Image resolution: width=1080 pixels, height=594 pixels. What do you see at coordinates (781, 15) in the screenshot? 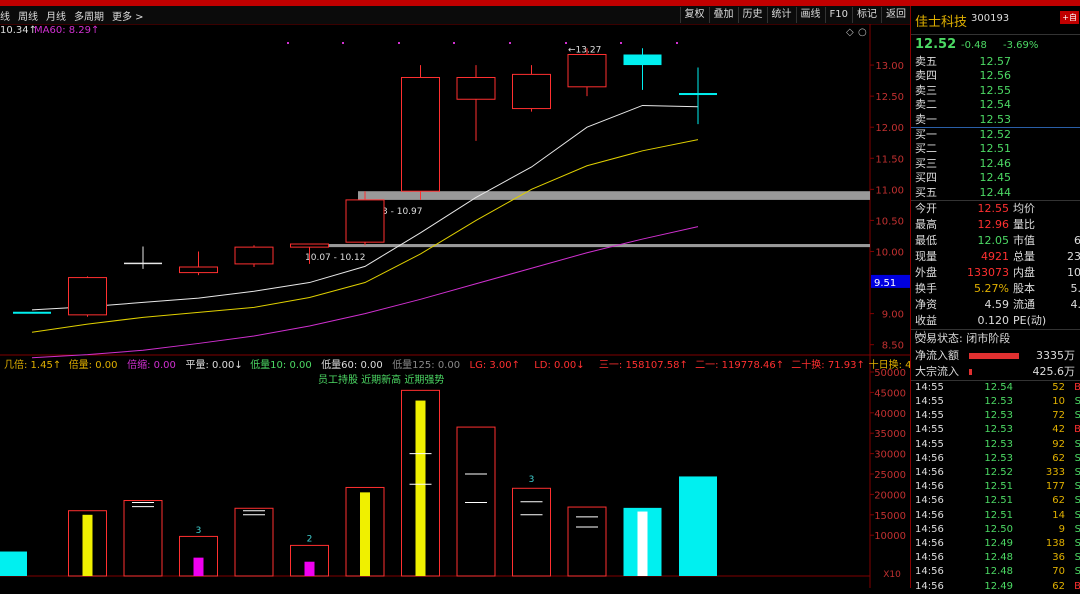
I see `toolbar-button: 统计` at bounding box center [781, 15].